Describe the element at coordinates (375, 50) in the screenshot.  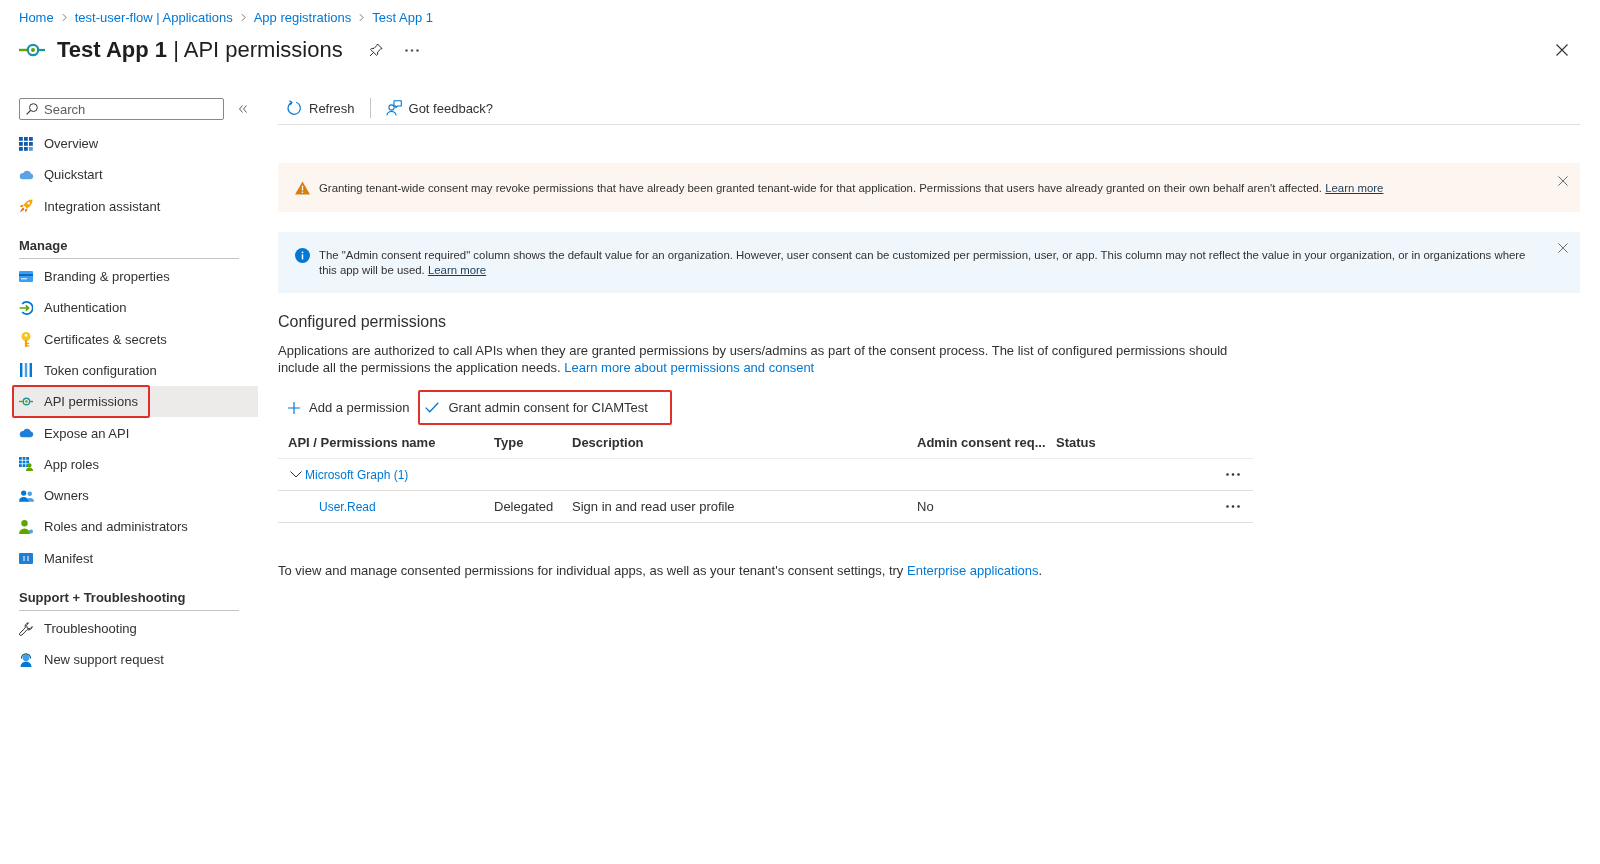
I see `pin-icon` at that location.